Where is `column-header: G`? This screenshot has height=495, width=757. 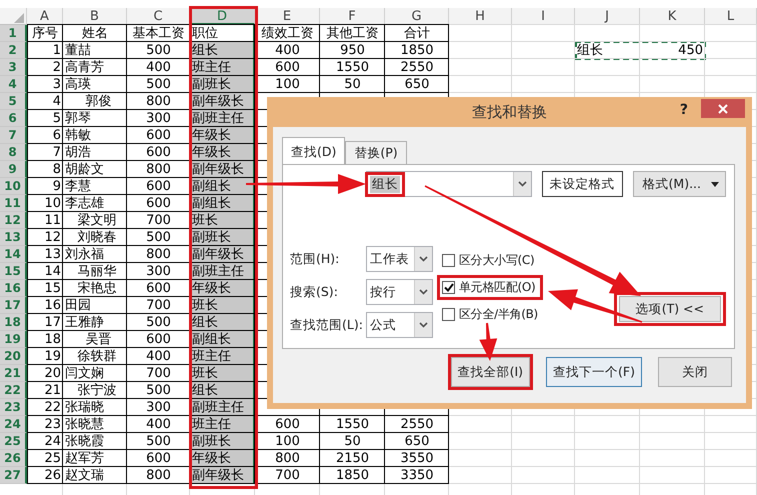 column-header: G is located at coordinates (417, 16).